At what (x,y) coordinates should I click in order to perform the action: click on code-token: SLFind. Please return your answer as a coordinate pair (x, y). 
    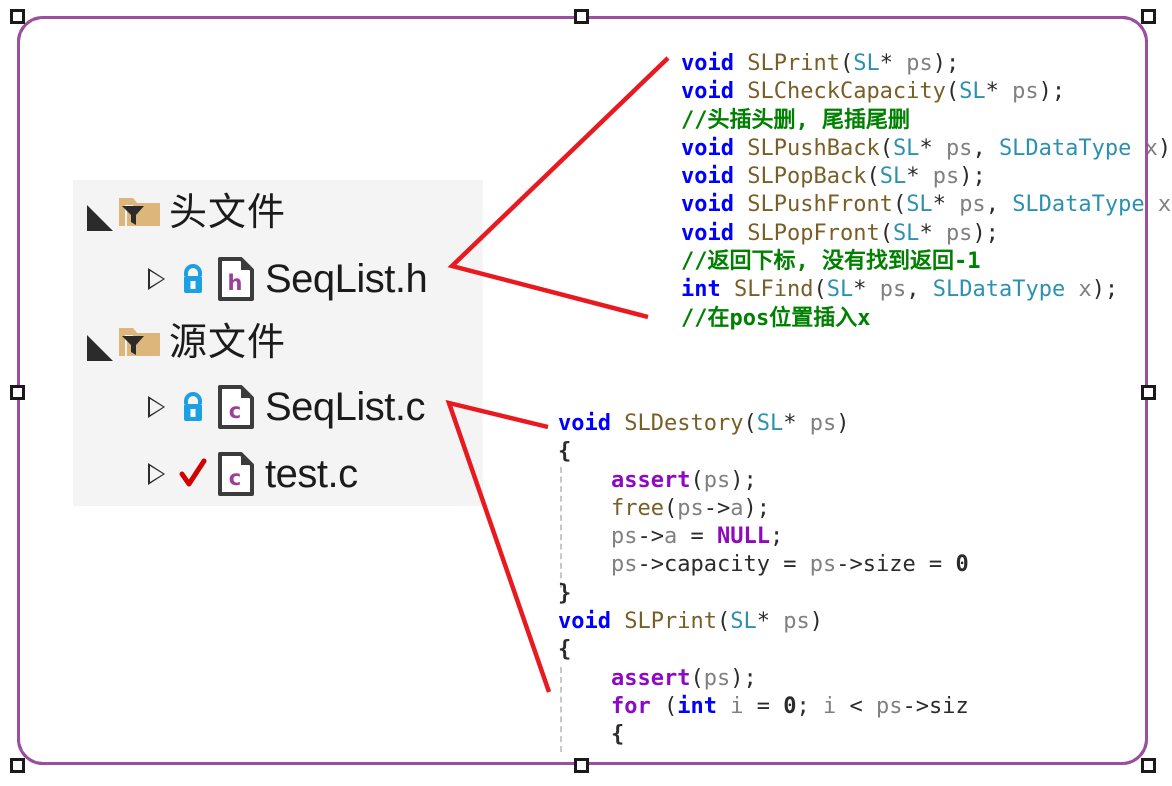
    Looking at the image, I should click on (774, 290).